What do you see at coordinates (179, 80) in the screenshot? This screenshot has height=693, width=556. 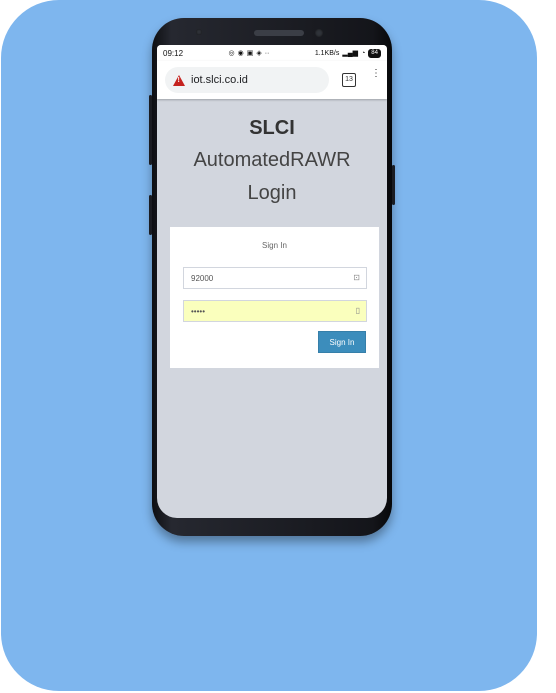 I see `not-secure-warning-icon` at bounding box center [179, 80].